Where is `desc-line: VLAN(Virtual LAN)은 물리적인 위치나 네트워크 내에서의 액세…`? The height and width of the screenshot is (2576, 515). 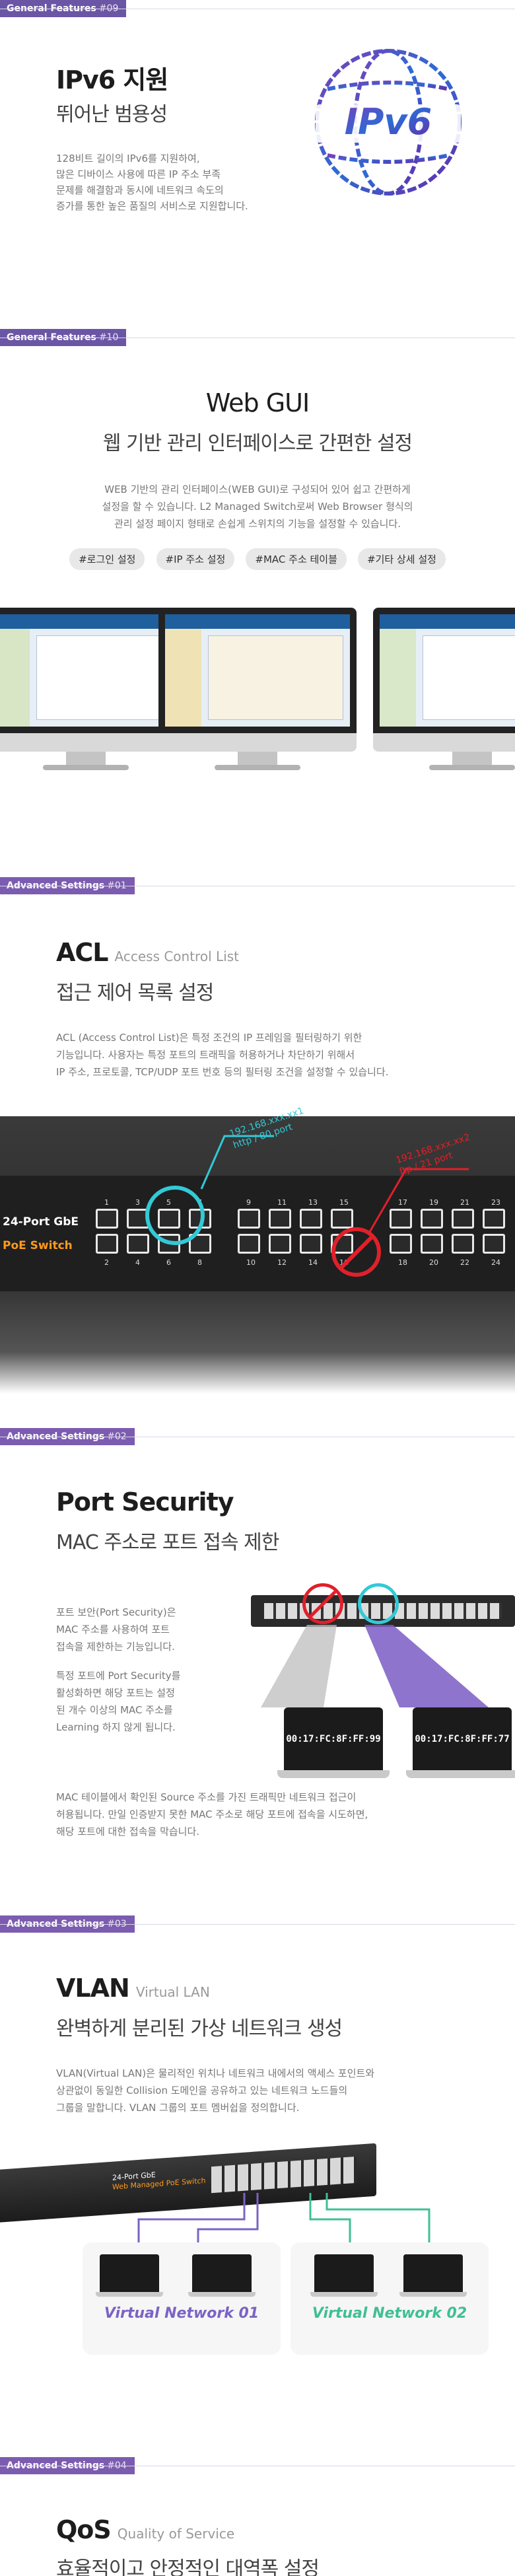 desc-line: VLAN(Virtual LAN)은 물리적인 위치나 네트워크 내에서의 액세… is located at coordinates (215, 2073).